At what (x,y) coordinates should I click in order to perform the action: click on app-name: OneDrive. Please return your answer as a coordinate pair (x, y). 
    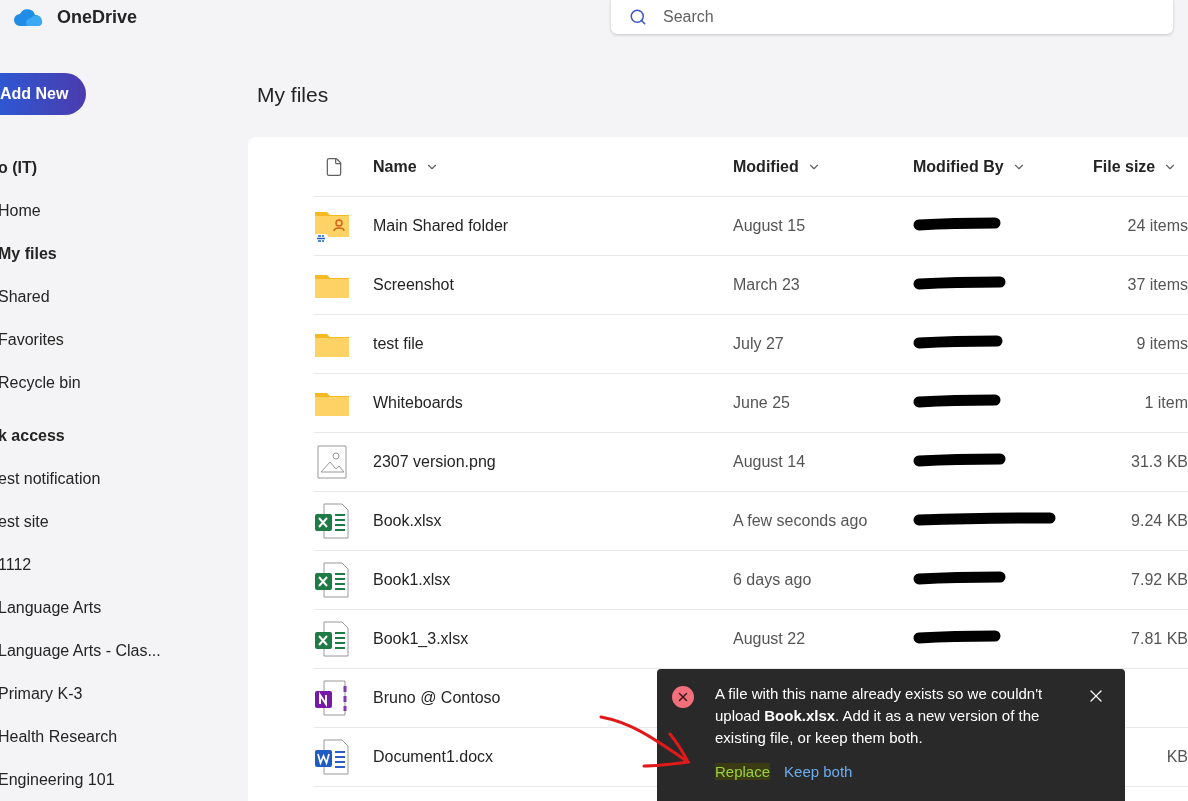
    Looking at the image, I should click on (97, 17).